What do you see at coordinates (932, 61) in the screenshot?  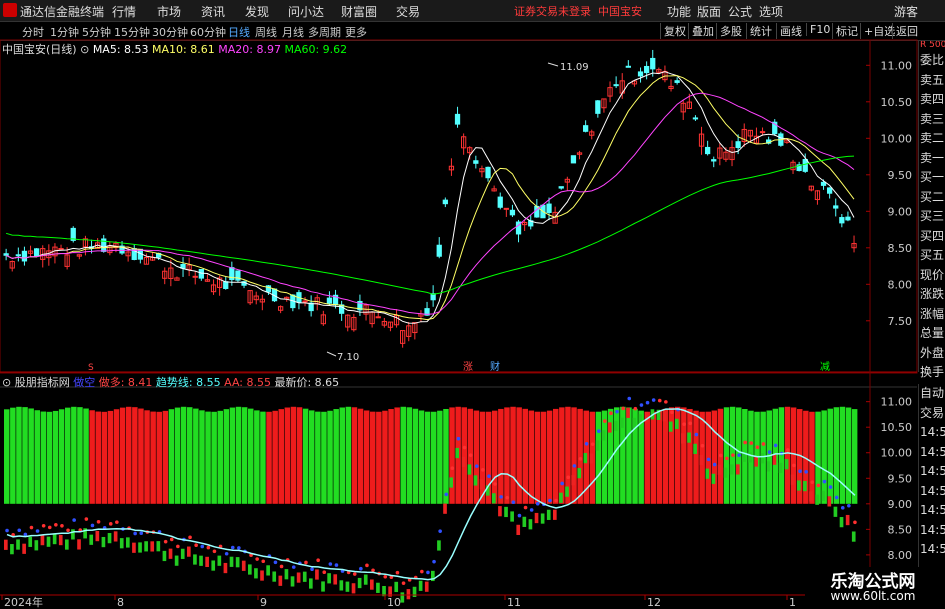 I see `sidebar-label: 委比` at bounding box center [932, 61].